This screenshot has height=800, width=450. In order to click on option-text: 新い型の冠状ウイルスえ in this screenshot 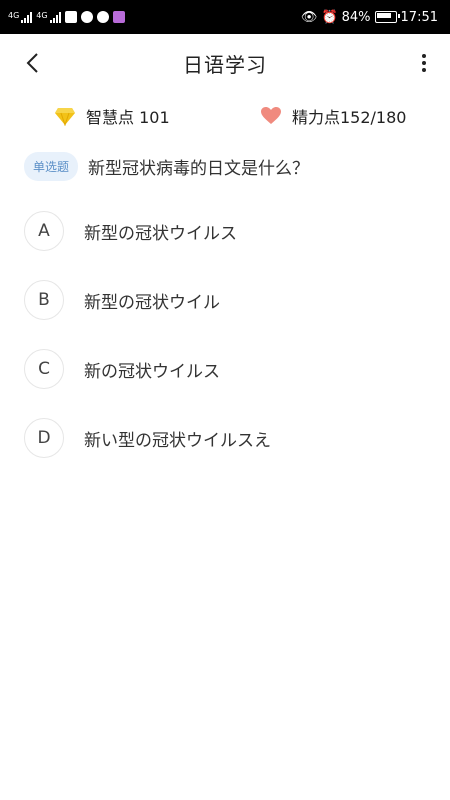, I will do `click(177, 440)`.